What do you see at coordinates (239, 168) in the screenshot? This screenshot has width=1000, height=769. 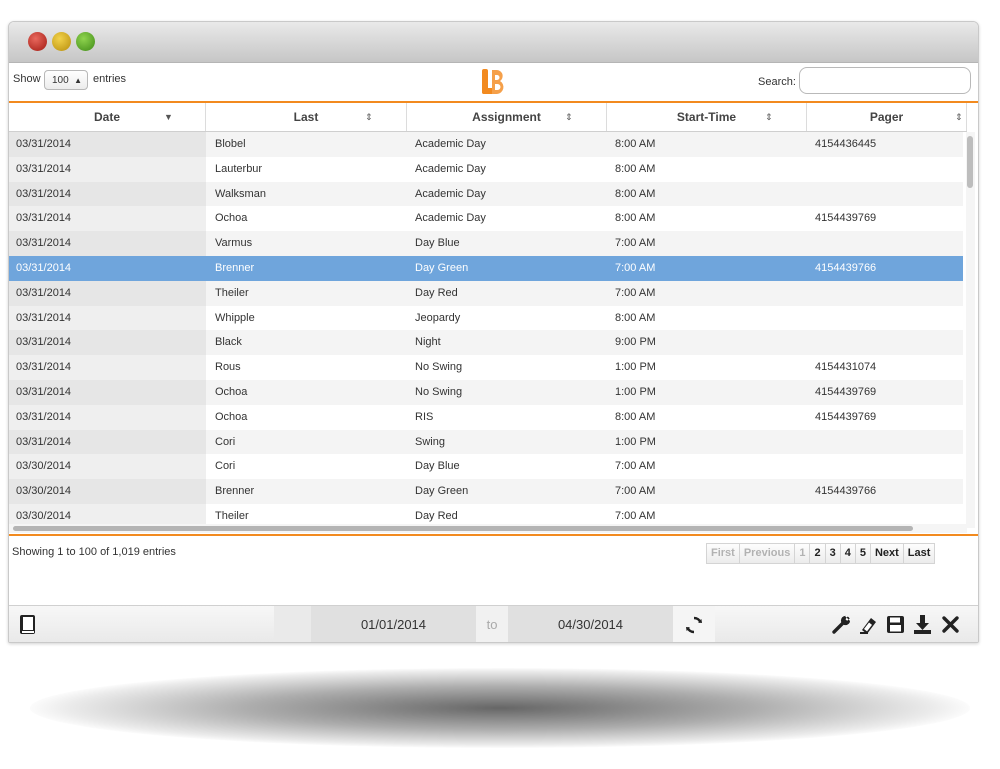 I see `cell-last: Lauterbur` at bounding box center [239, 168].